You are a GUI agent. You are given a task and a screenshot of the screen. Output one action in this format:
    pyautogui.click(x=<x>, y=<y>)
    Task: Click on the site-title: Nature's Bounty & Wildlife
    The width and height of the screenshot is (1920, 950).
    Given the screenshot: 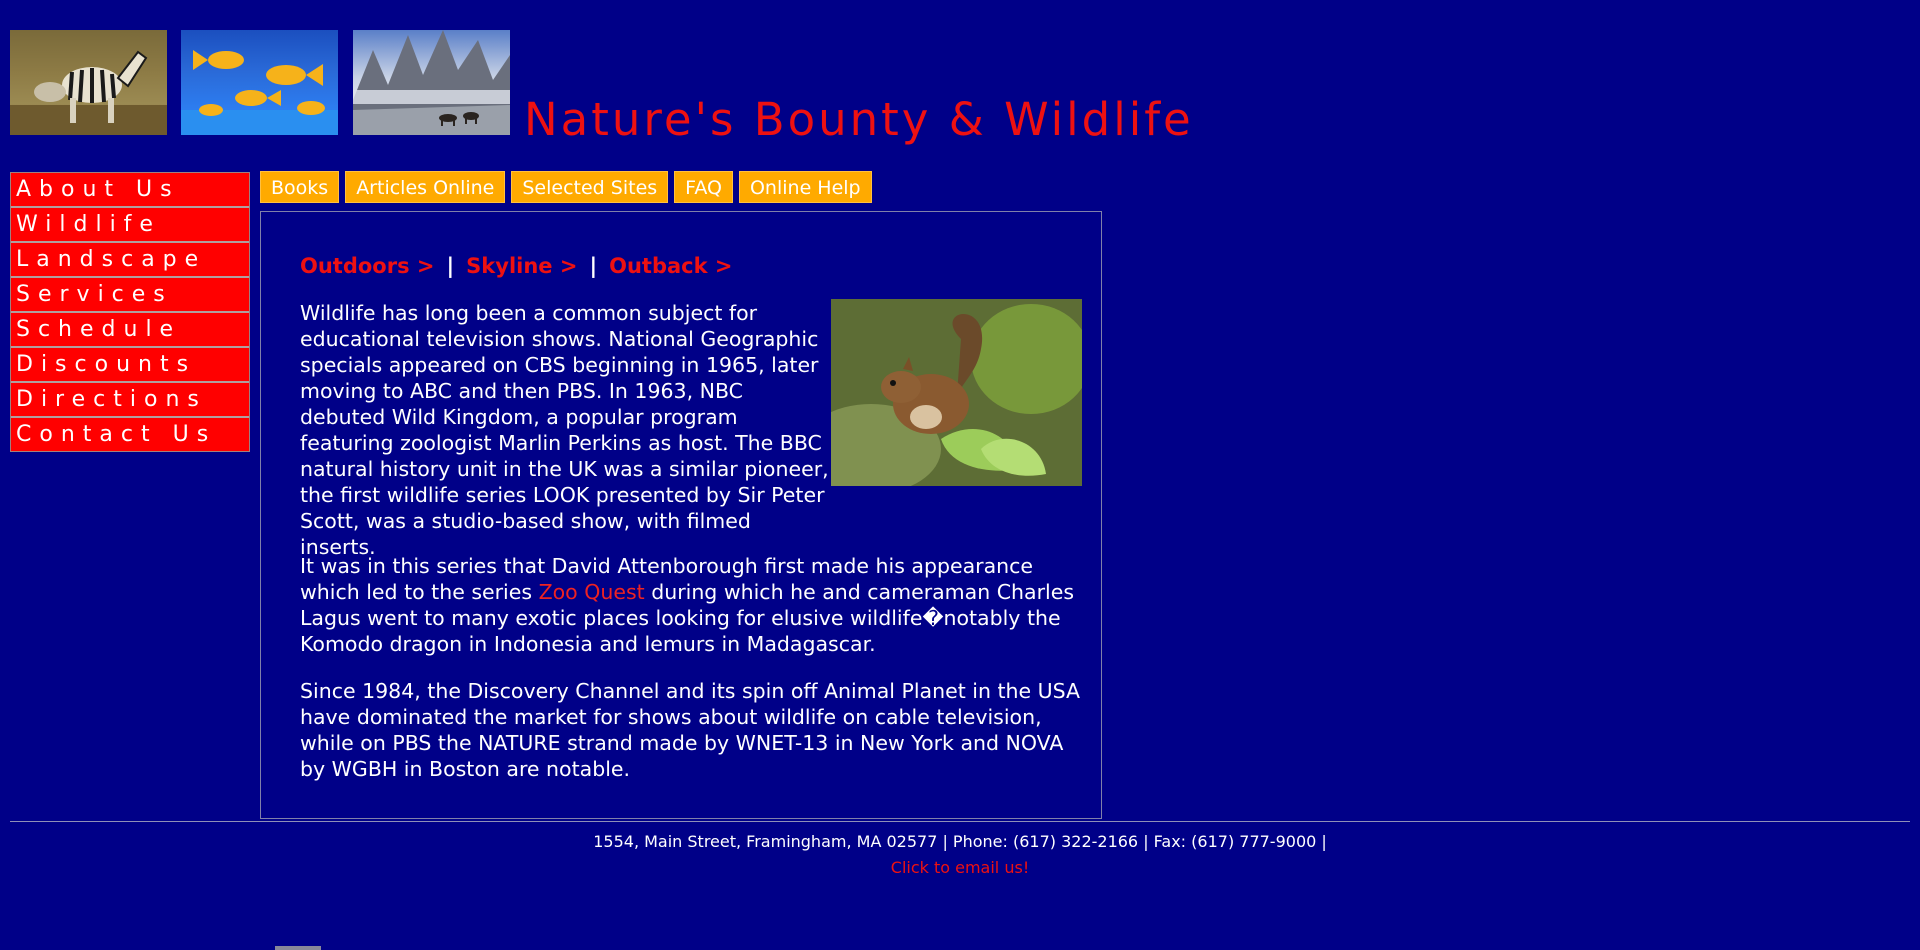 What is the action you would take?
    pyautogui.click(x=859, y=119)
    